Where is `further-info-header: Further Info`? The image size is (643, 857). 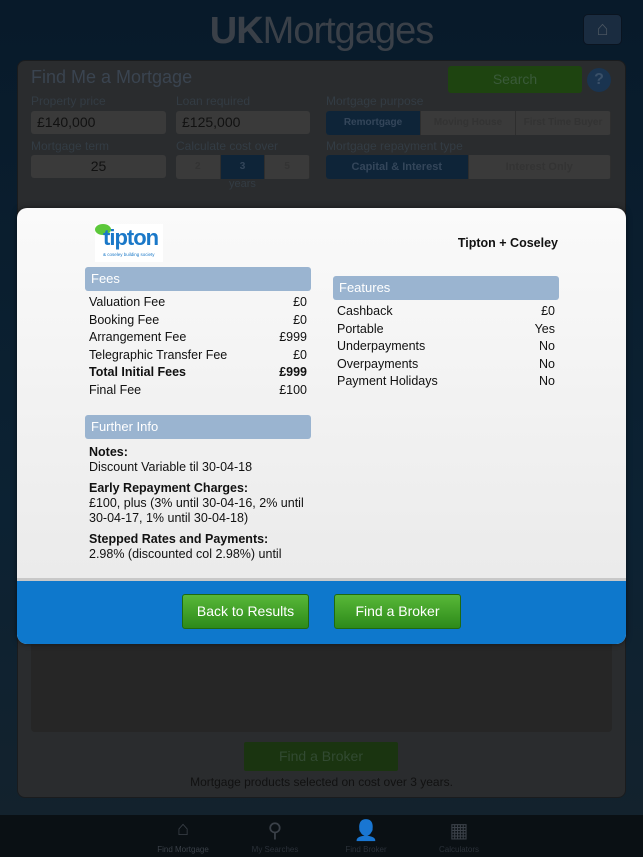 further-info-header: Further Info is located at coordinates (198, 427).